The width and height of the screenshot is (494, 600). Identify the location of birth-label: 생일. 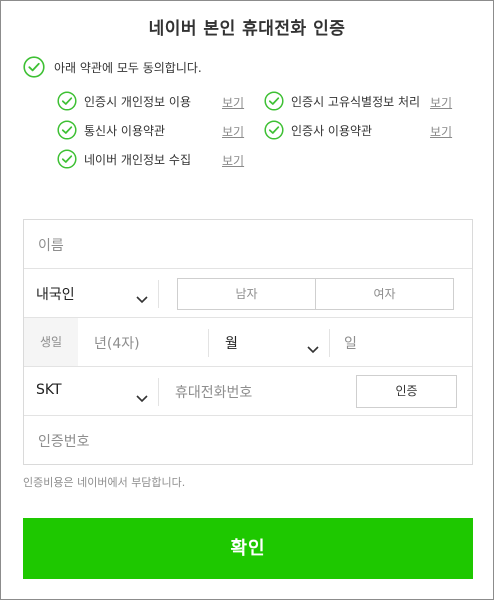
(51, 342).